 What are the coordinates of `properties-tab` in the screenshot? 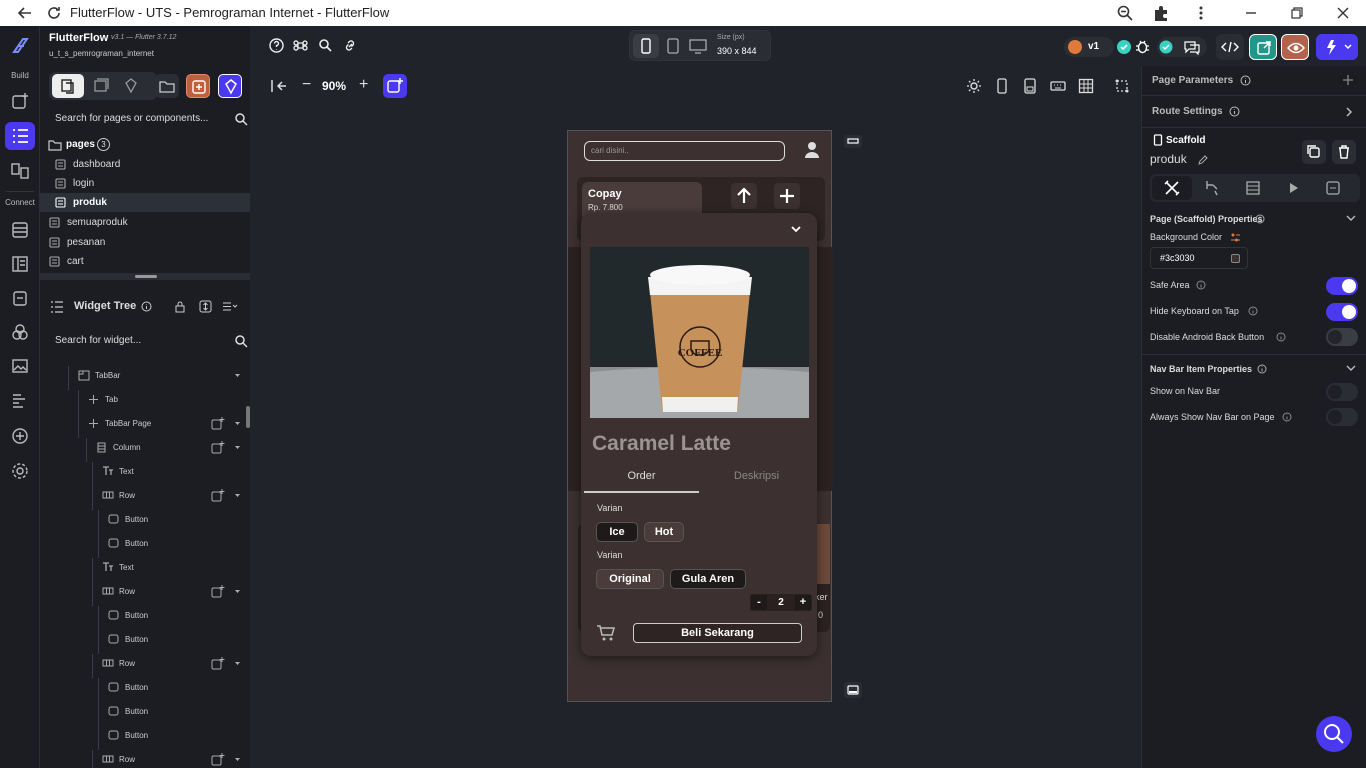 It's located at (1172, 188).